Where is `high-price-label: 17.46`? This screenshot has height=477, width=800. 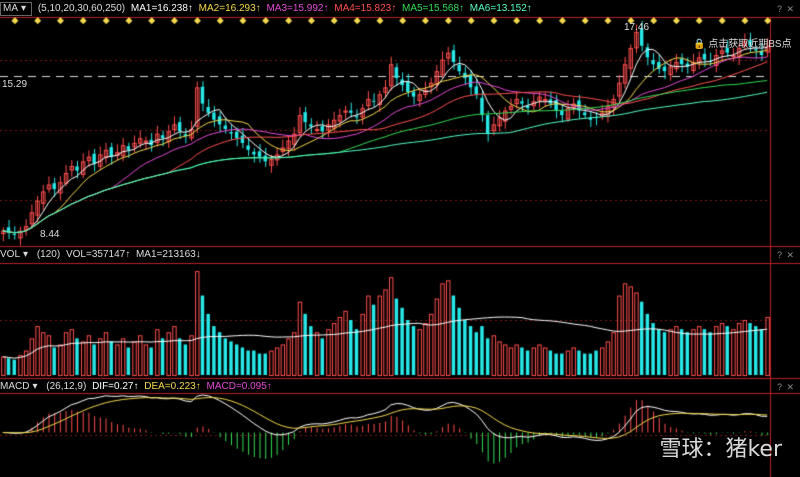
high-price-label: 17.46 is located at coordinates (637, 27).